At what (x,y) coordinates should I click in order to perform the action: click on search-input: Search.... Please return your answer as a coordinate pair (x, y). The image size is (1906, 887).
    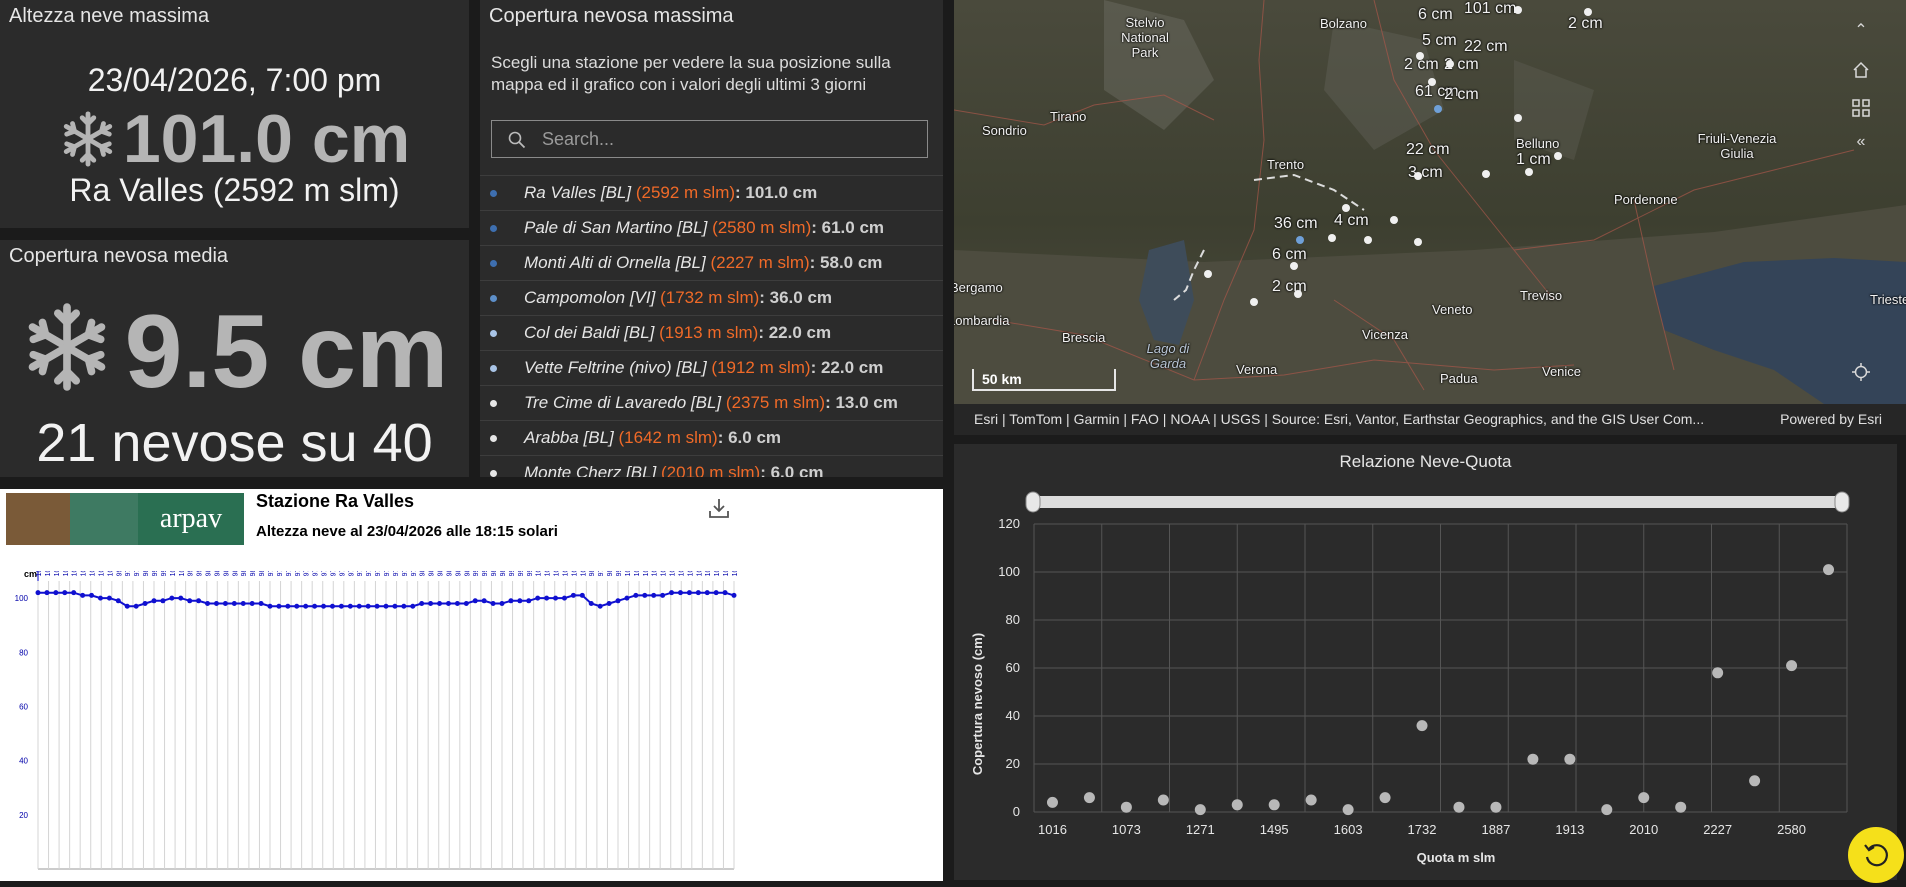
    Looking at the image, I should click on (709, 139).